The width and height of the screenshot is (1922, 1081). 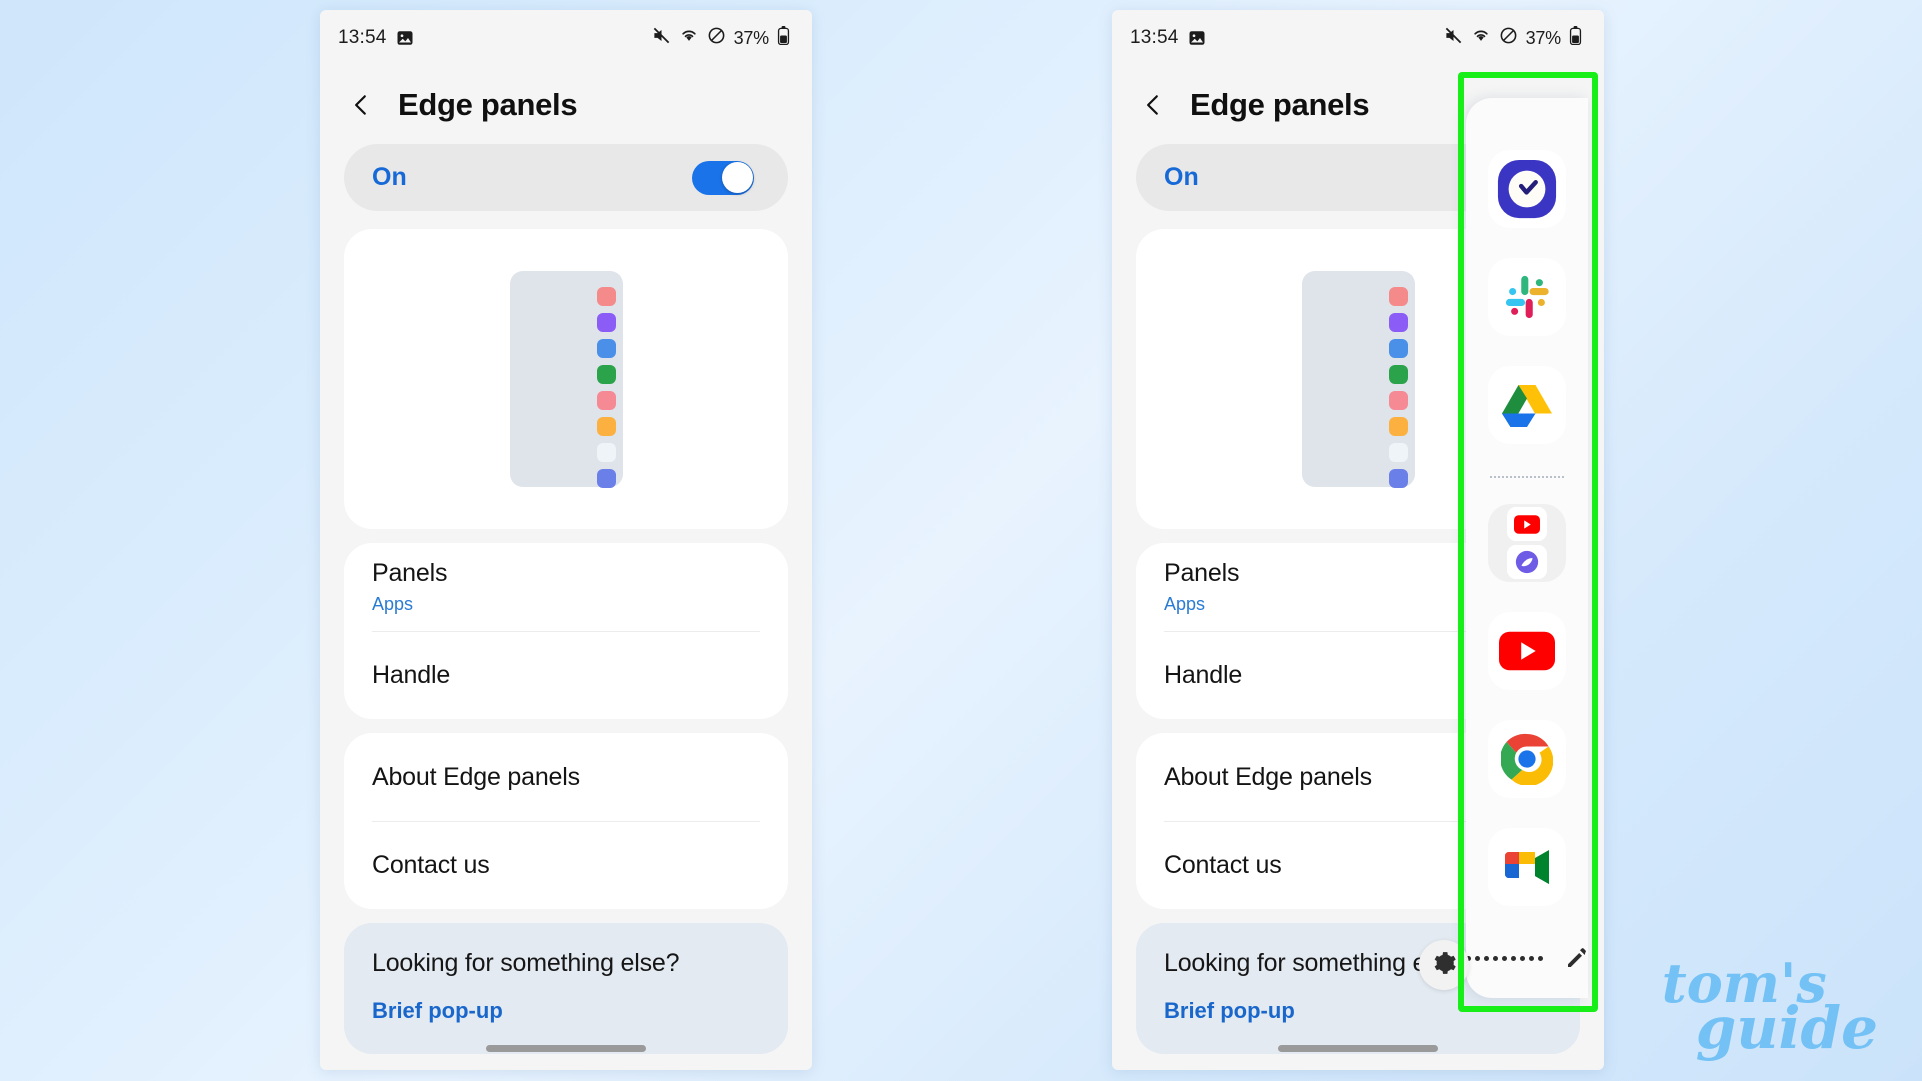 I want to click on row-subtitle: Apps, so click(x=393, y=604).